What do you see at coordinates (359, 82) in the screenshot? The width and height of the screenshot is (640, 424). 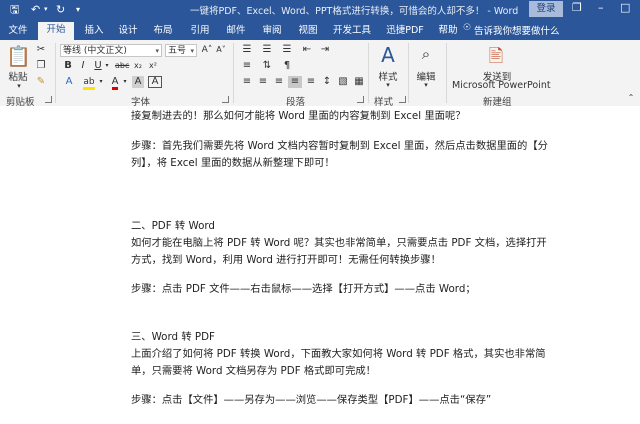 I see `borders-icon: ▦` at bounding box center [359, 82].